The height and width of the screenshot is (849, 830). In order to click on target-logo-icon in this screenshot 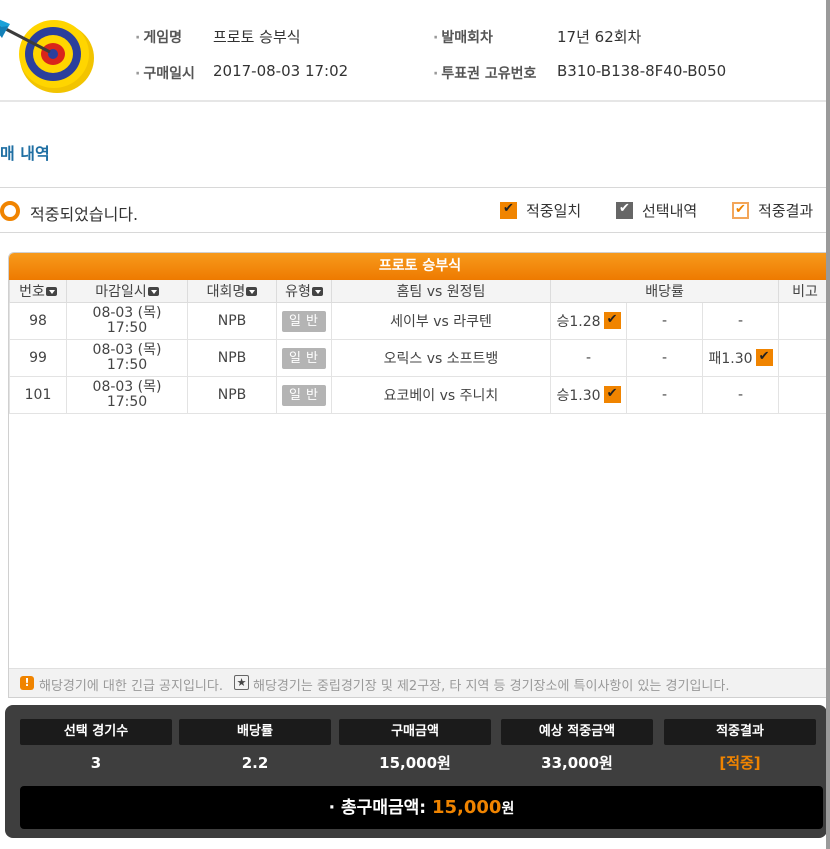, I will do `click(50, 54)`.